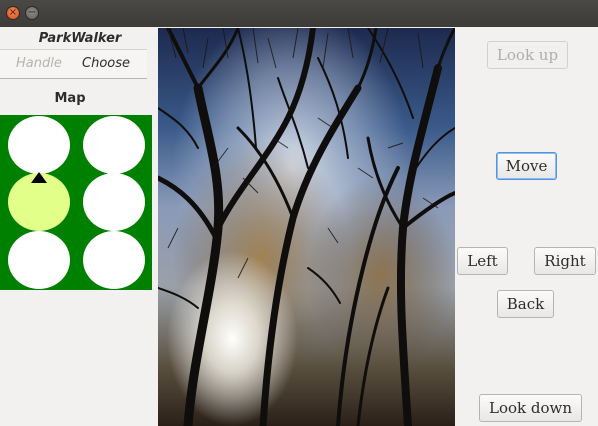 Image resolution: width=598 pixels, height=426 pixels. I want to click on look-up-button: Look up, so click(527, 55).